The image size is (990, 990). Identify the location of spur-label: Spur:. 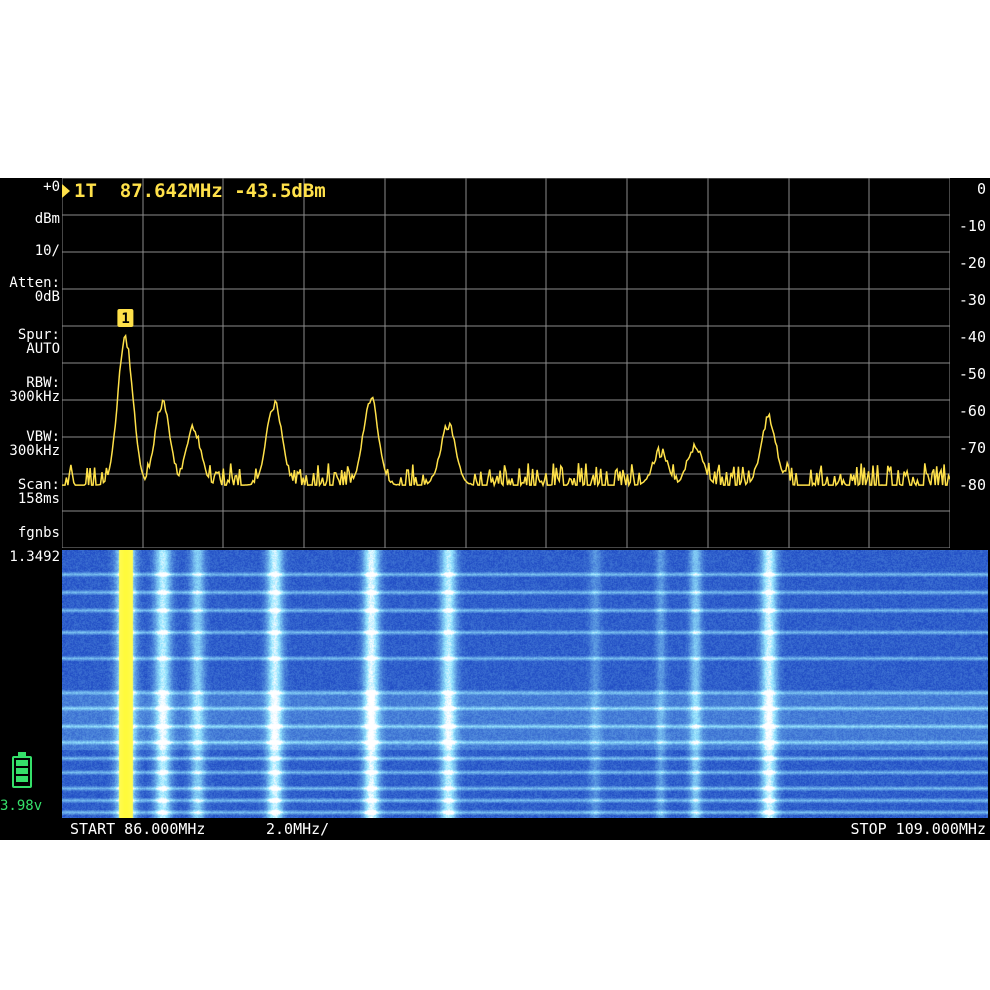
(38, 335).